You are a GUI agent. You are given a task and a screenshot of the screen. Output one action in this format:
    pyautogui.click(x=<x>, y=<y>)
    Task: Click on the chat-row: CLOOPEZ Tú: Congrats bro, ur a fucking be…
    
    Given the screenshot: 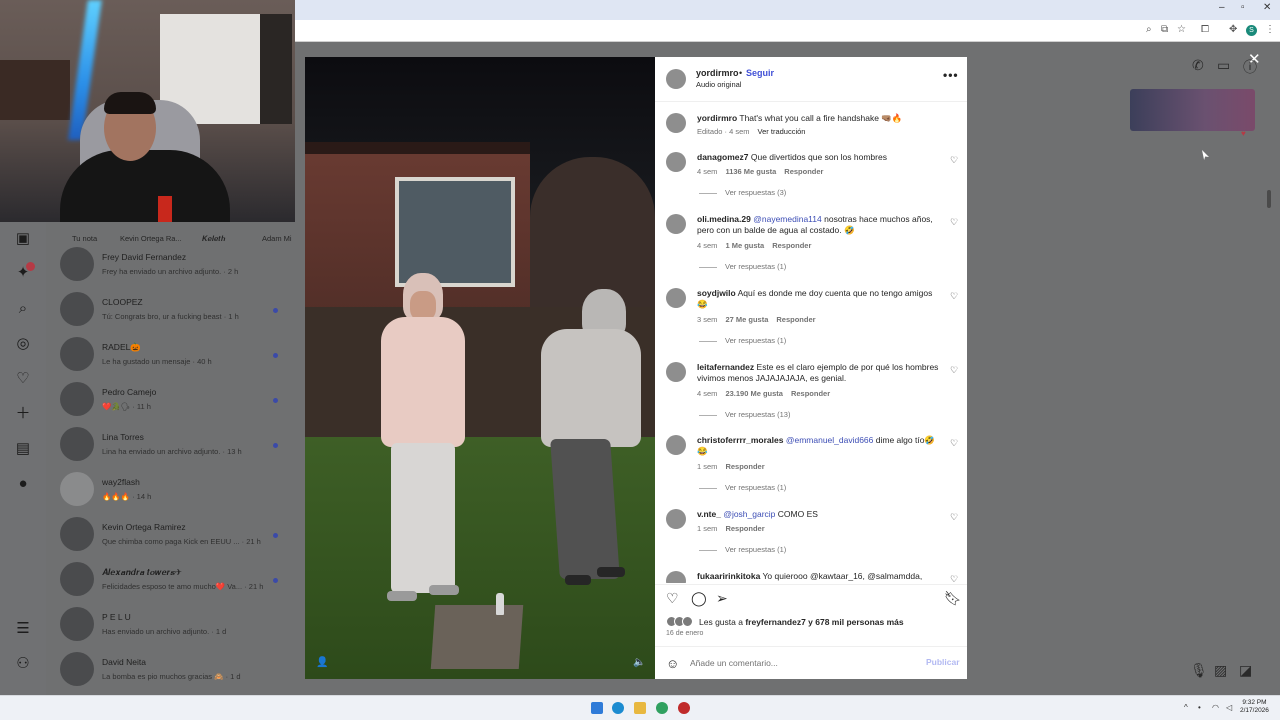 What is the action you would take?
    pyautogui.click(x=170, y=309)
    